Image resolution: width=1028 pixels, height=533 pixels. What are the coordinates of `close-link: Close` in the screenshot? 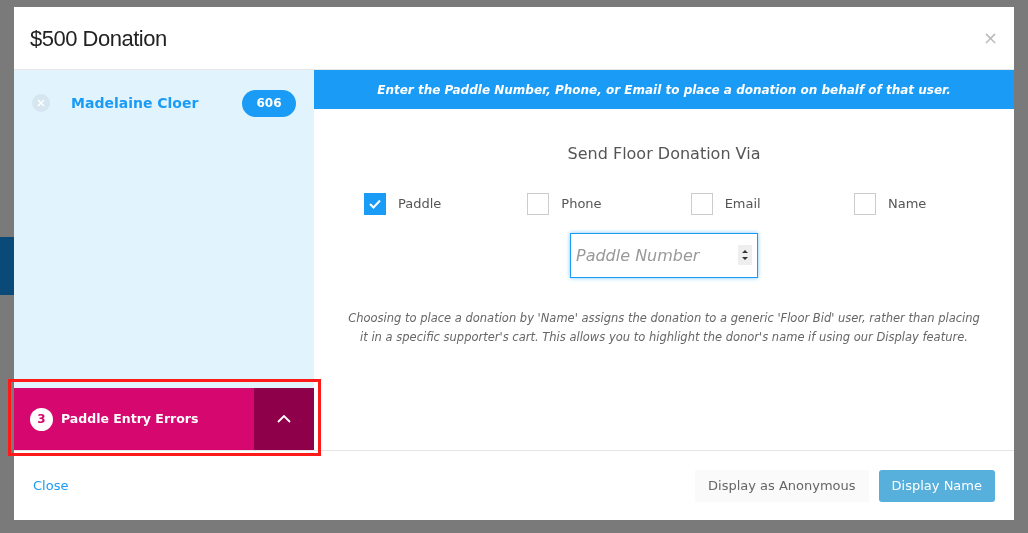 It's located at (51, 485).